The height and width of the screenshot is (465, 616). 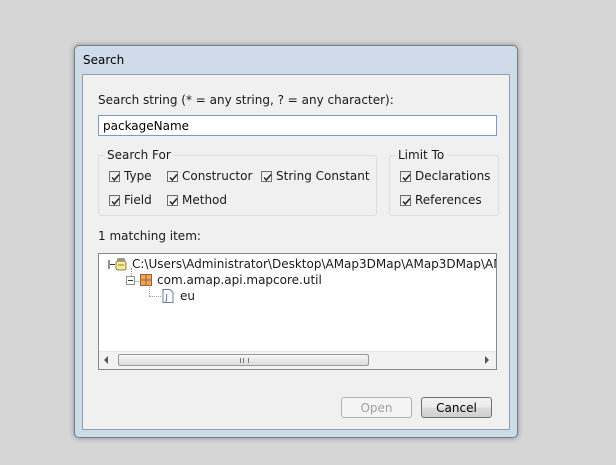 I want to click on checkbox-string-constant: String Constant, so click(x=315, y=176).